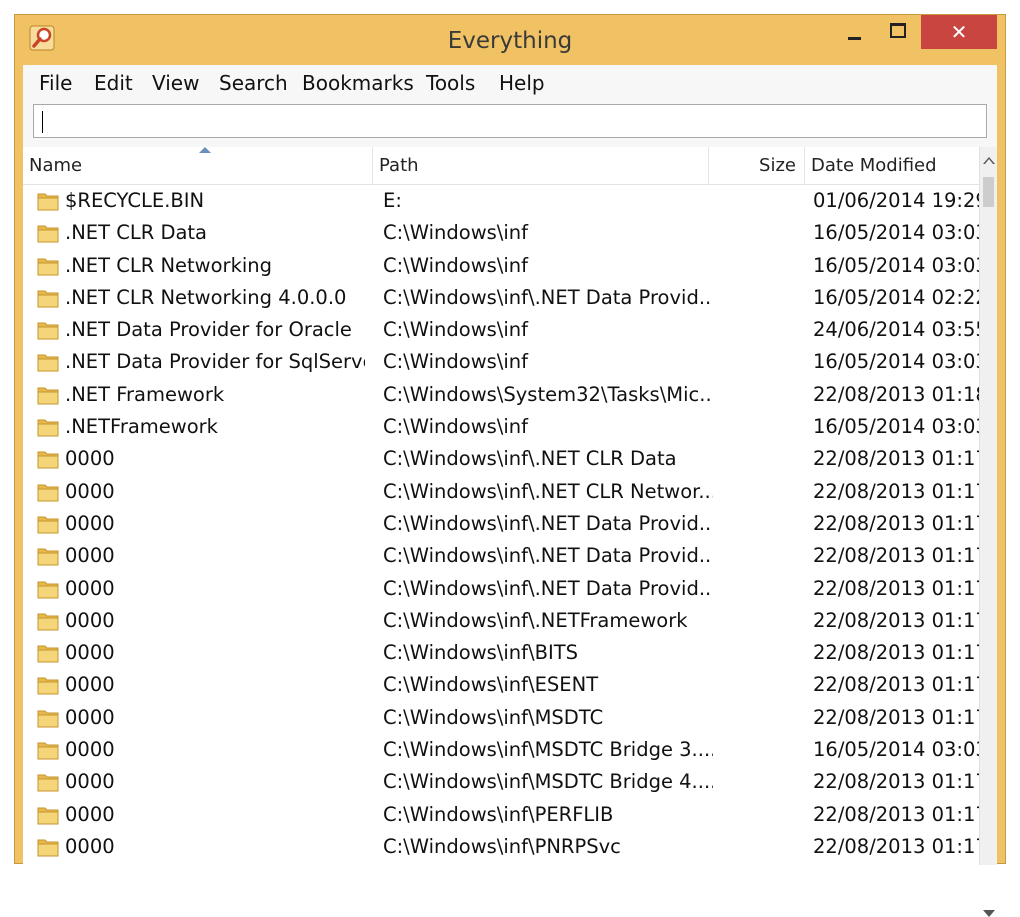 The height and width of the screenshot is (917, 1020). I want to click on column-header-size: Size, so click(757, 165).